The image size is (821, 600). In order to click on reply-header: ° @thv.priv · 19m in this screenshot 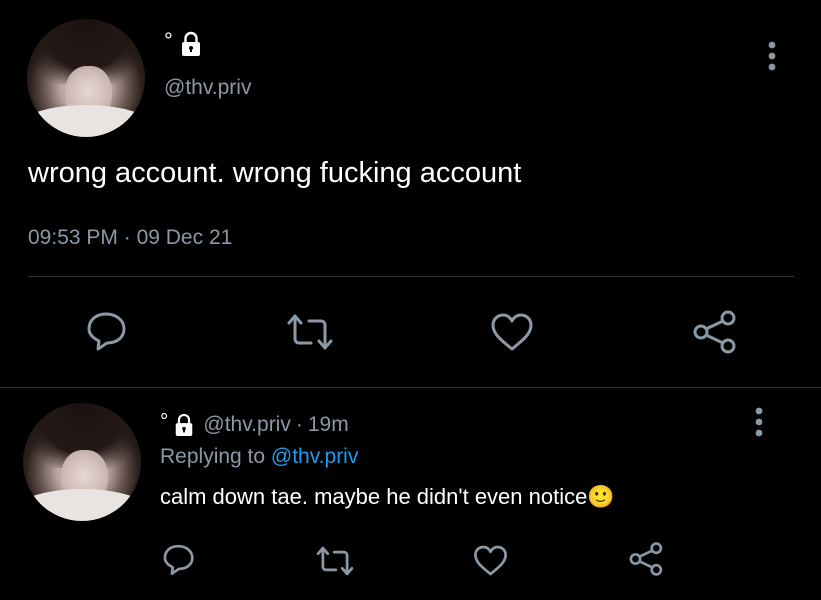, I will do `click(254, 425)`.